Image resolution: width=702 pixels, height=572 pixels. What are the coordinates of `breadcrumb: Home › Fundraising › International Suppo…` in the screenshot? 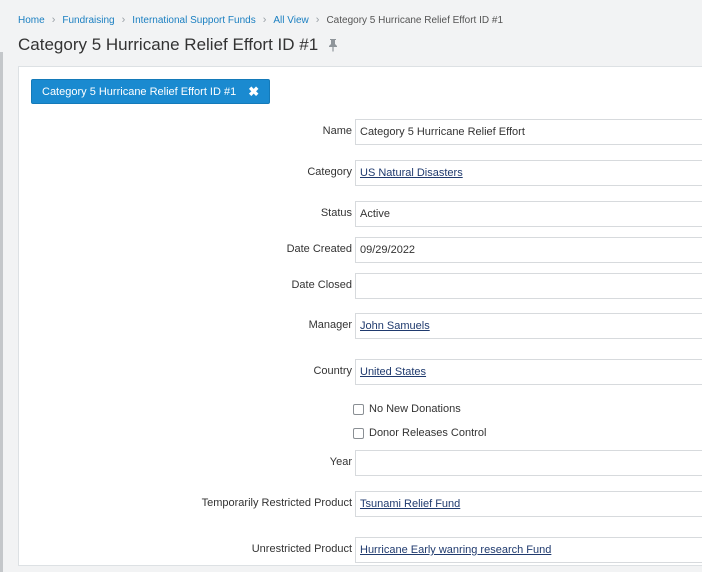 It's located at (260, 20).